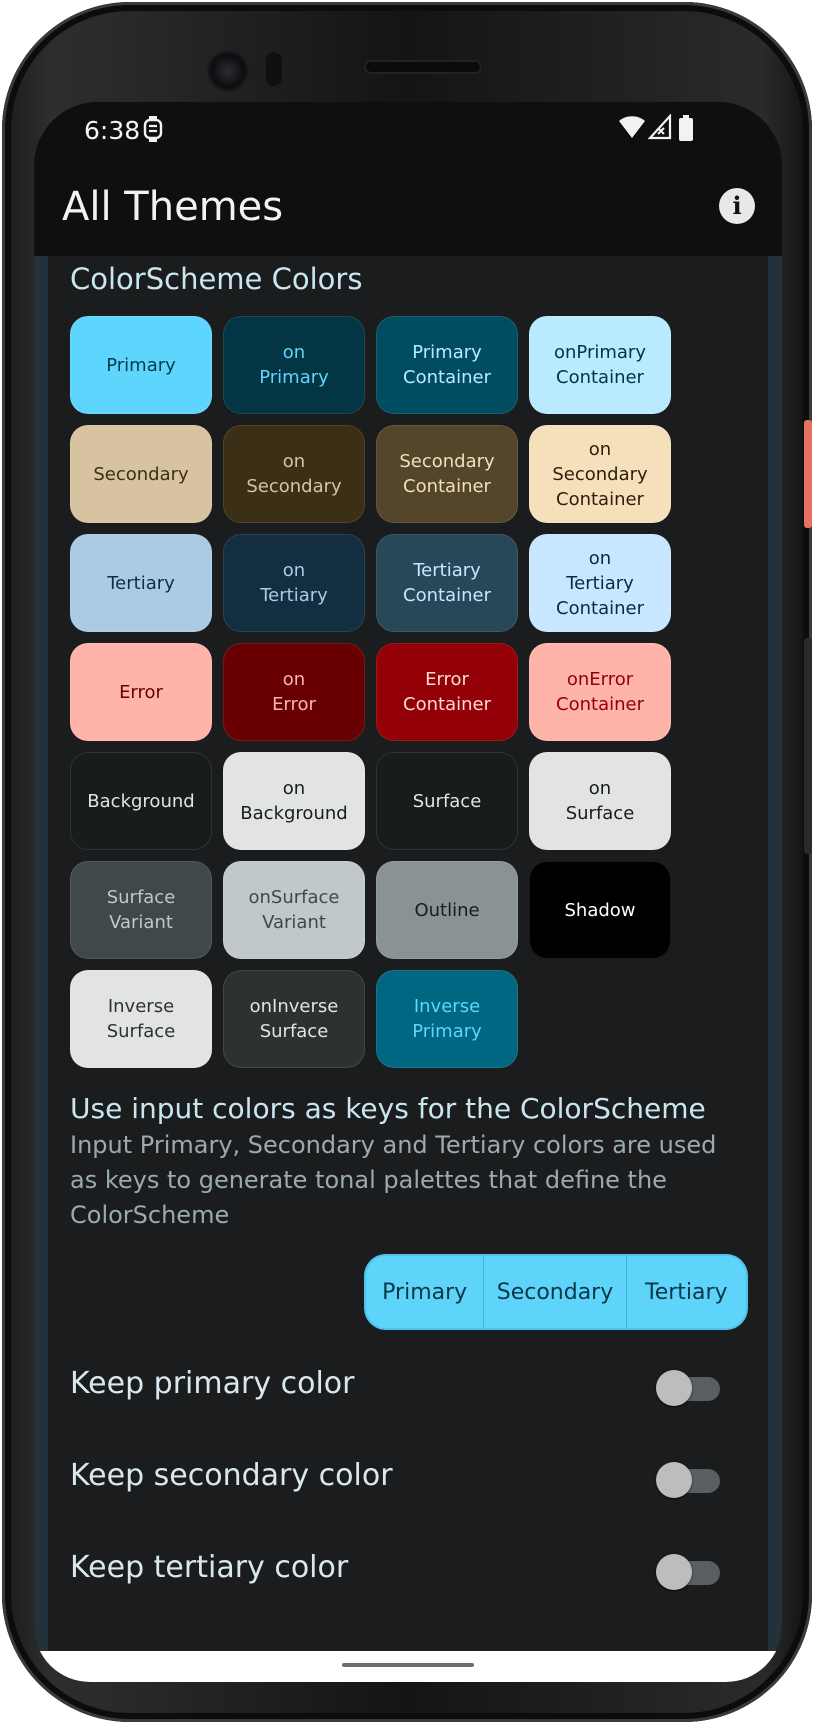 The image size is (815, 1727). What do you see at coordinates (274, 69) in the screenshot?
I see `proximity-sensor` at bounding box center [274, 69].